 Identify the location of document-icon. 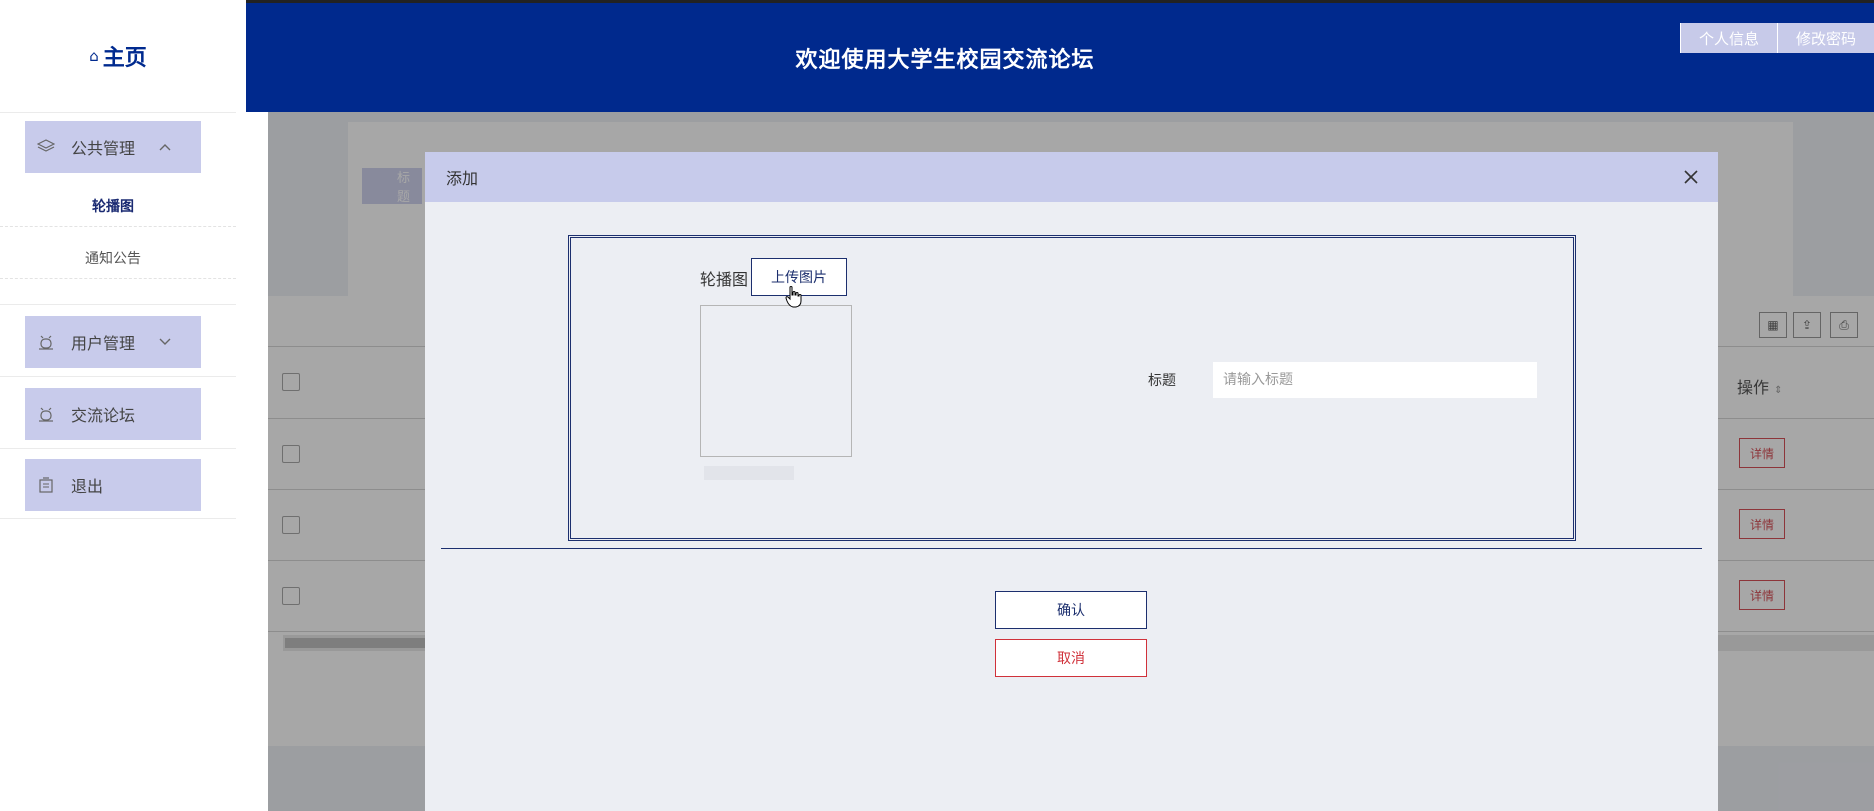
(46, 485).